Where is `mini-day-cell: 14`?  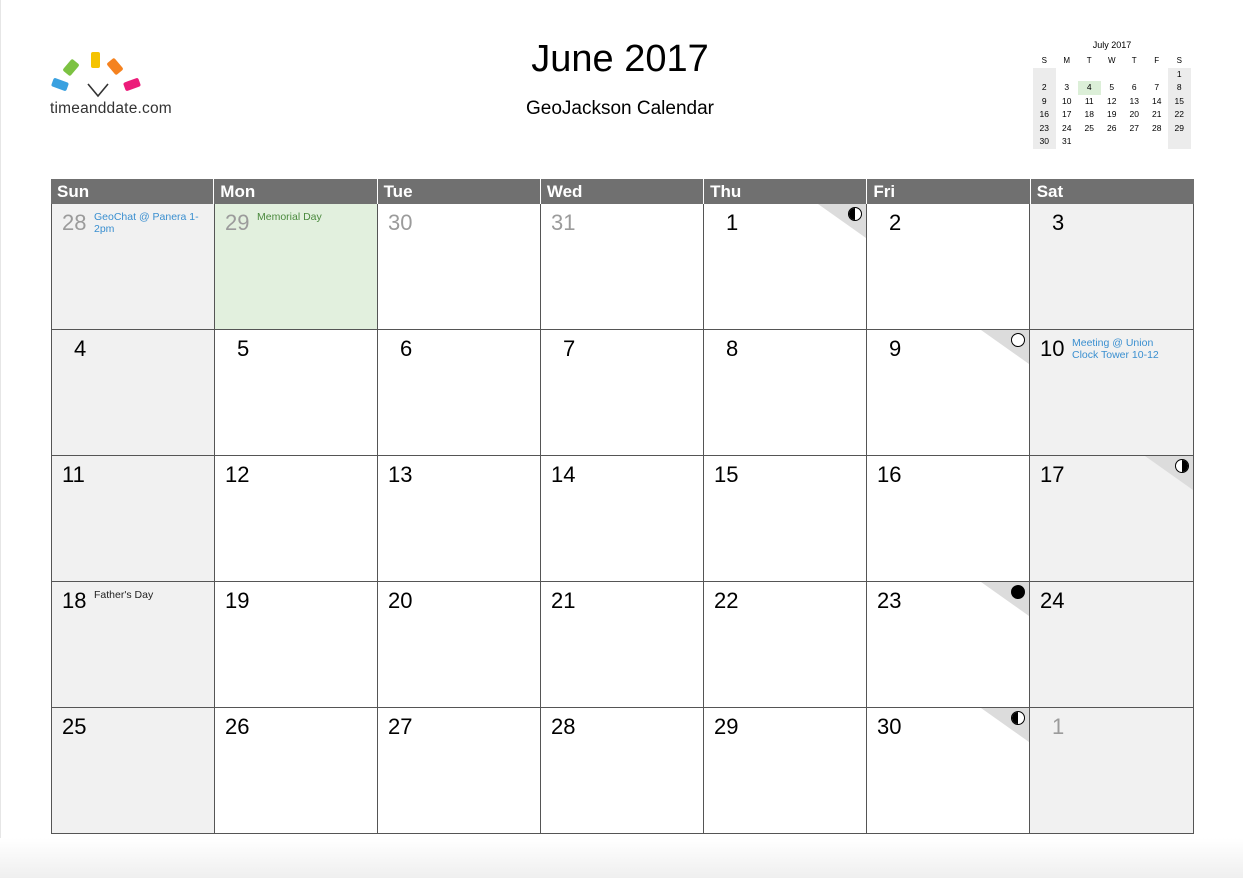 mini-day-cell: 14 is located at coordinates (1157, 102).